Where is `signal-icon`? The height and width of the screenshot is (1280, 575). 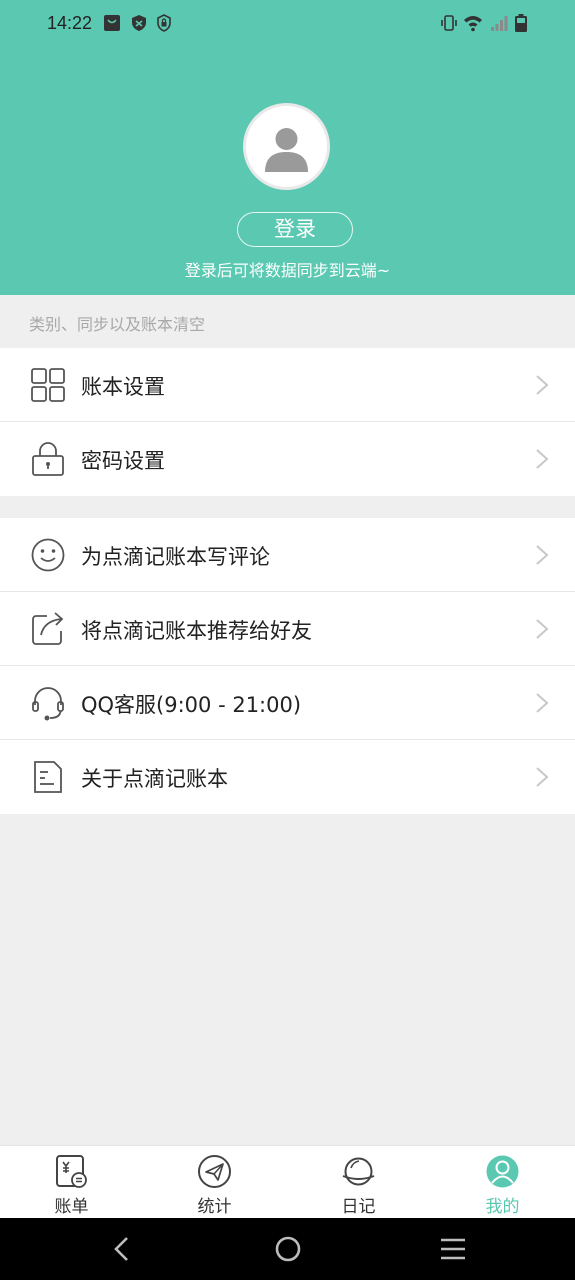 signal-icon is located at coordinates (499, 23).